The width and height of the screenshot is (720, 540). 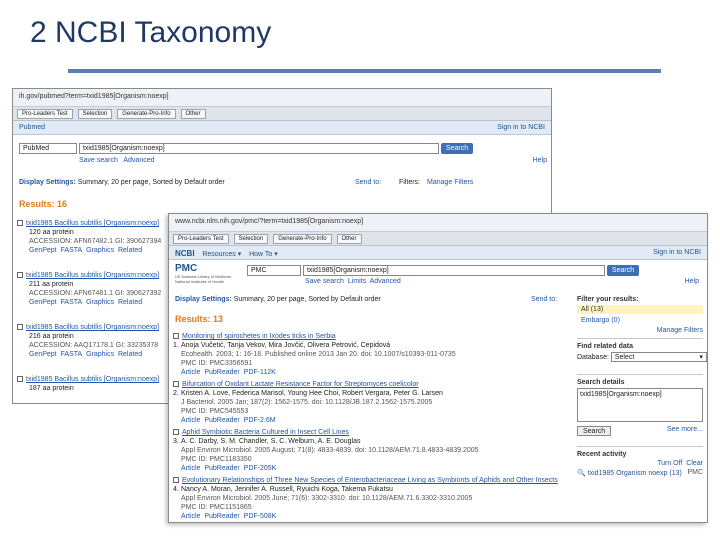 I want to click on back-db-select: PubMed, so click(x=48, y=148).